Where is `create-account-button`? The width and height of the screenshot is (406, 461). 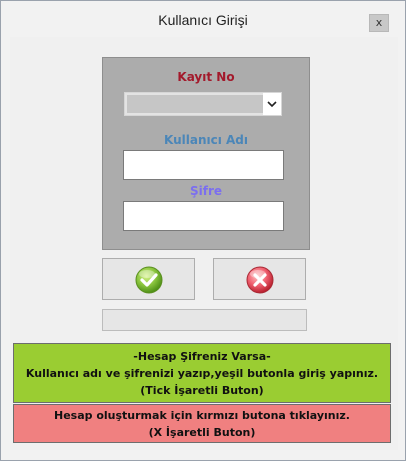 create-account-button is located at coordinates (259, 279).